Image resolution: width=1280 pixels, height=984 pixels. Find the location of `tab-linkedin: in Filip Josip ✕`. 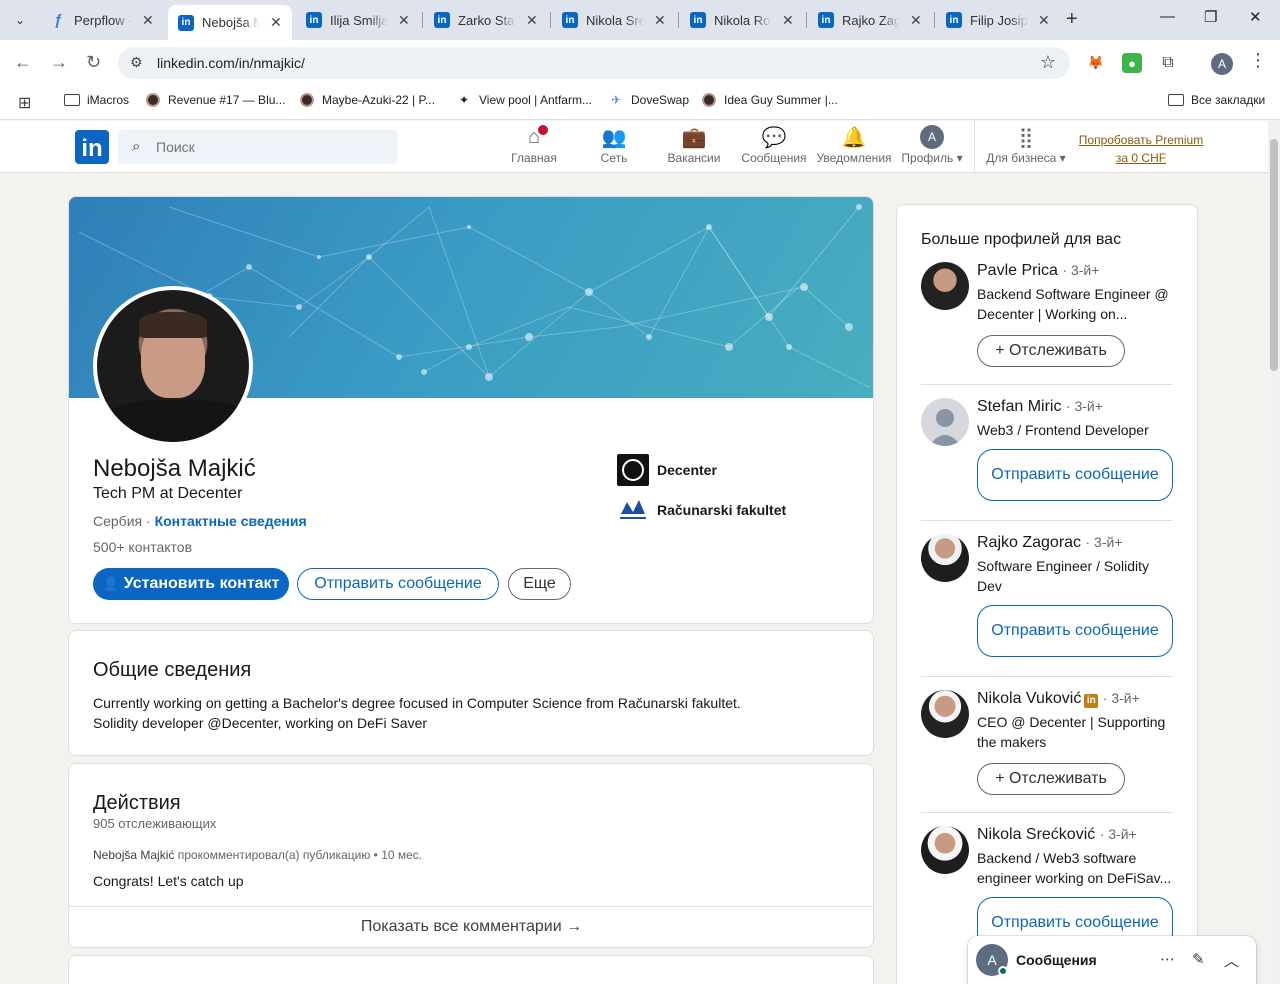

tab-linkedin: in Filip Josip ✕ is located at coordinates (998, 20).